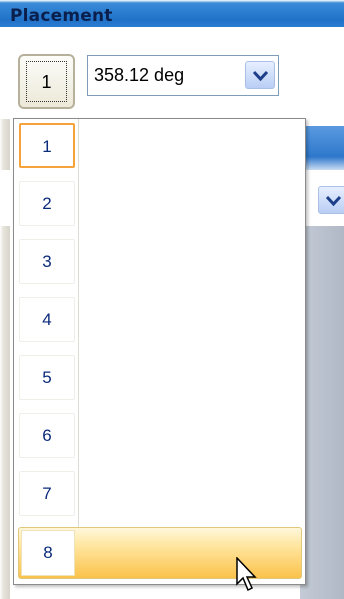  I want to click on panel-header: Placement, so click(172, 13).